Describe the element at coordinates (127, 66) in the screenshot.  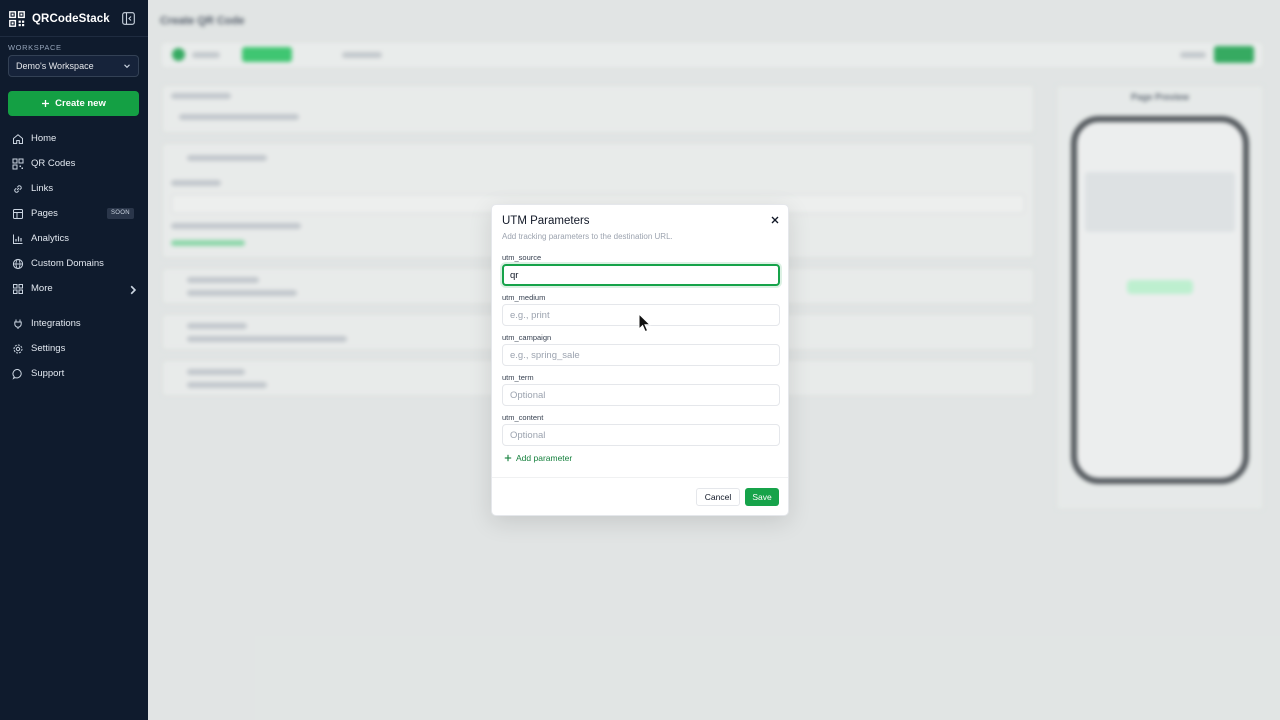
I see `chevron-down-icon` at that location.